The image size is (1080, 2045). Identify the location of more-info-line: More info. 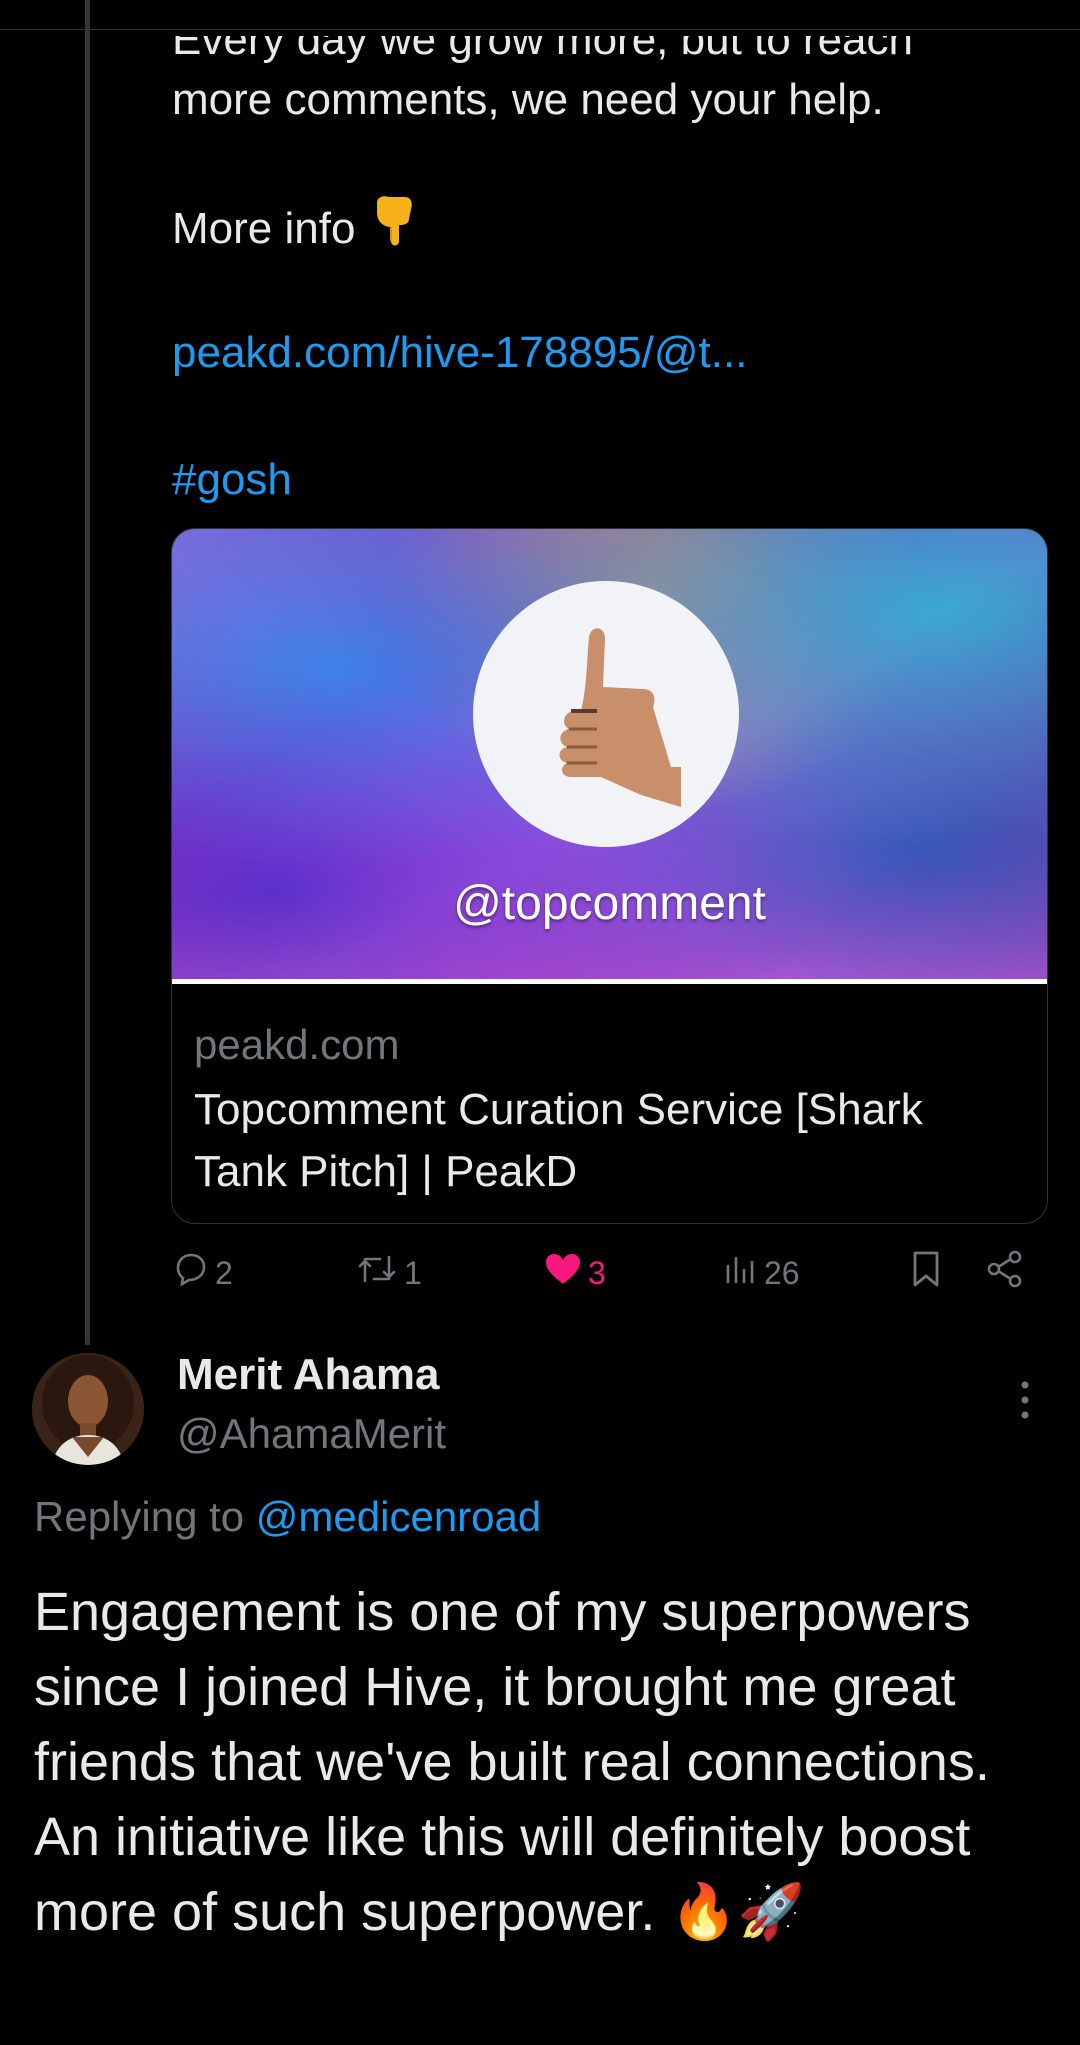
(612, 229).